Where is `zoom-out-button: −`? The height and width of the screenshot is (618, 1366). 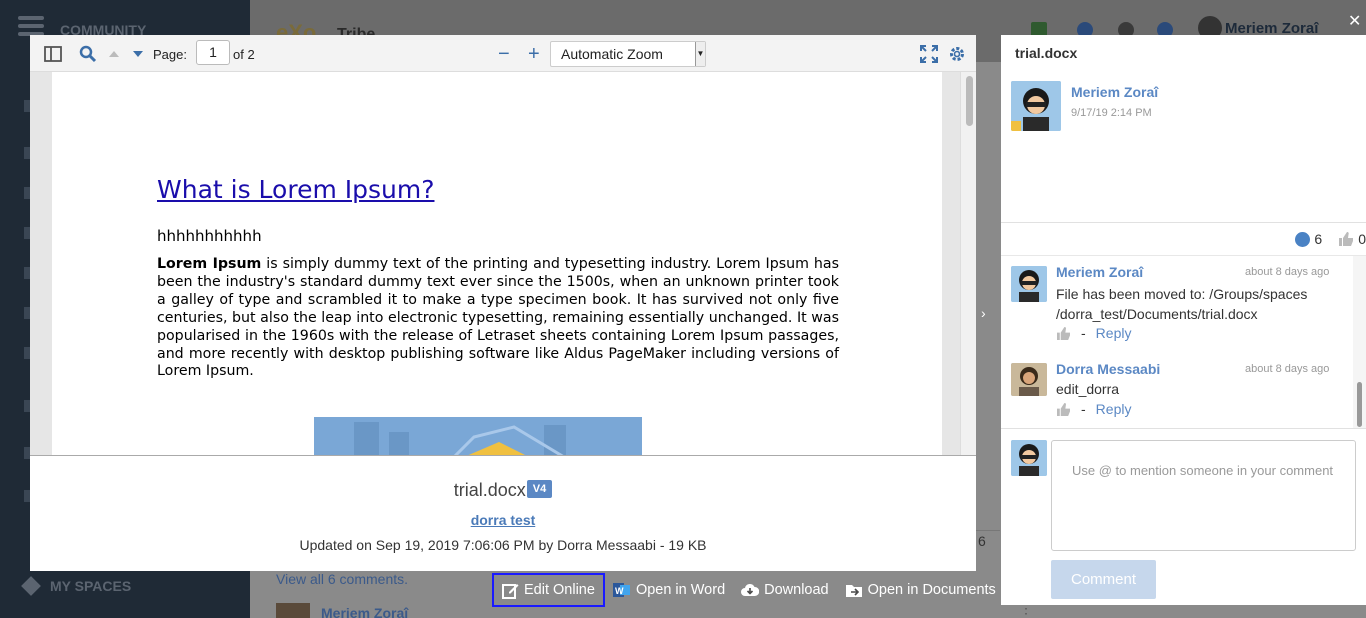 zoom-out-button: − is located at coordinates (504, 54).